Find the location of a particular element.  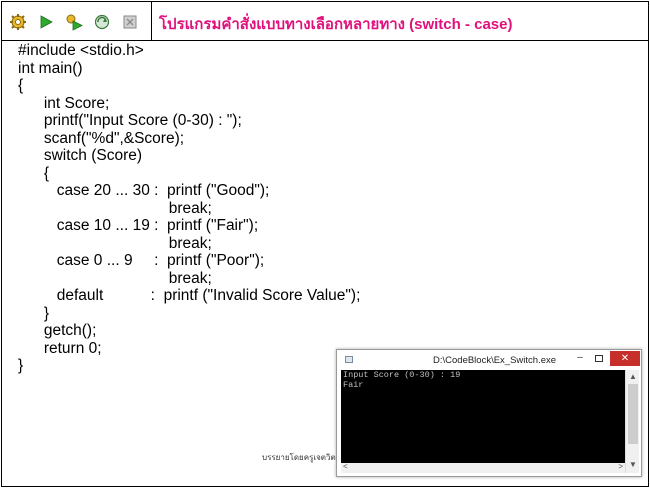

code-line: case 20 ... 30 : printf ("Good"); is located at coordinates (144, 190).